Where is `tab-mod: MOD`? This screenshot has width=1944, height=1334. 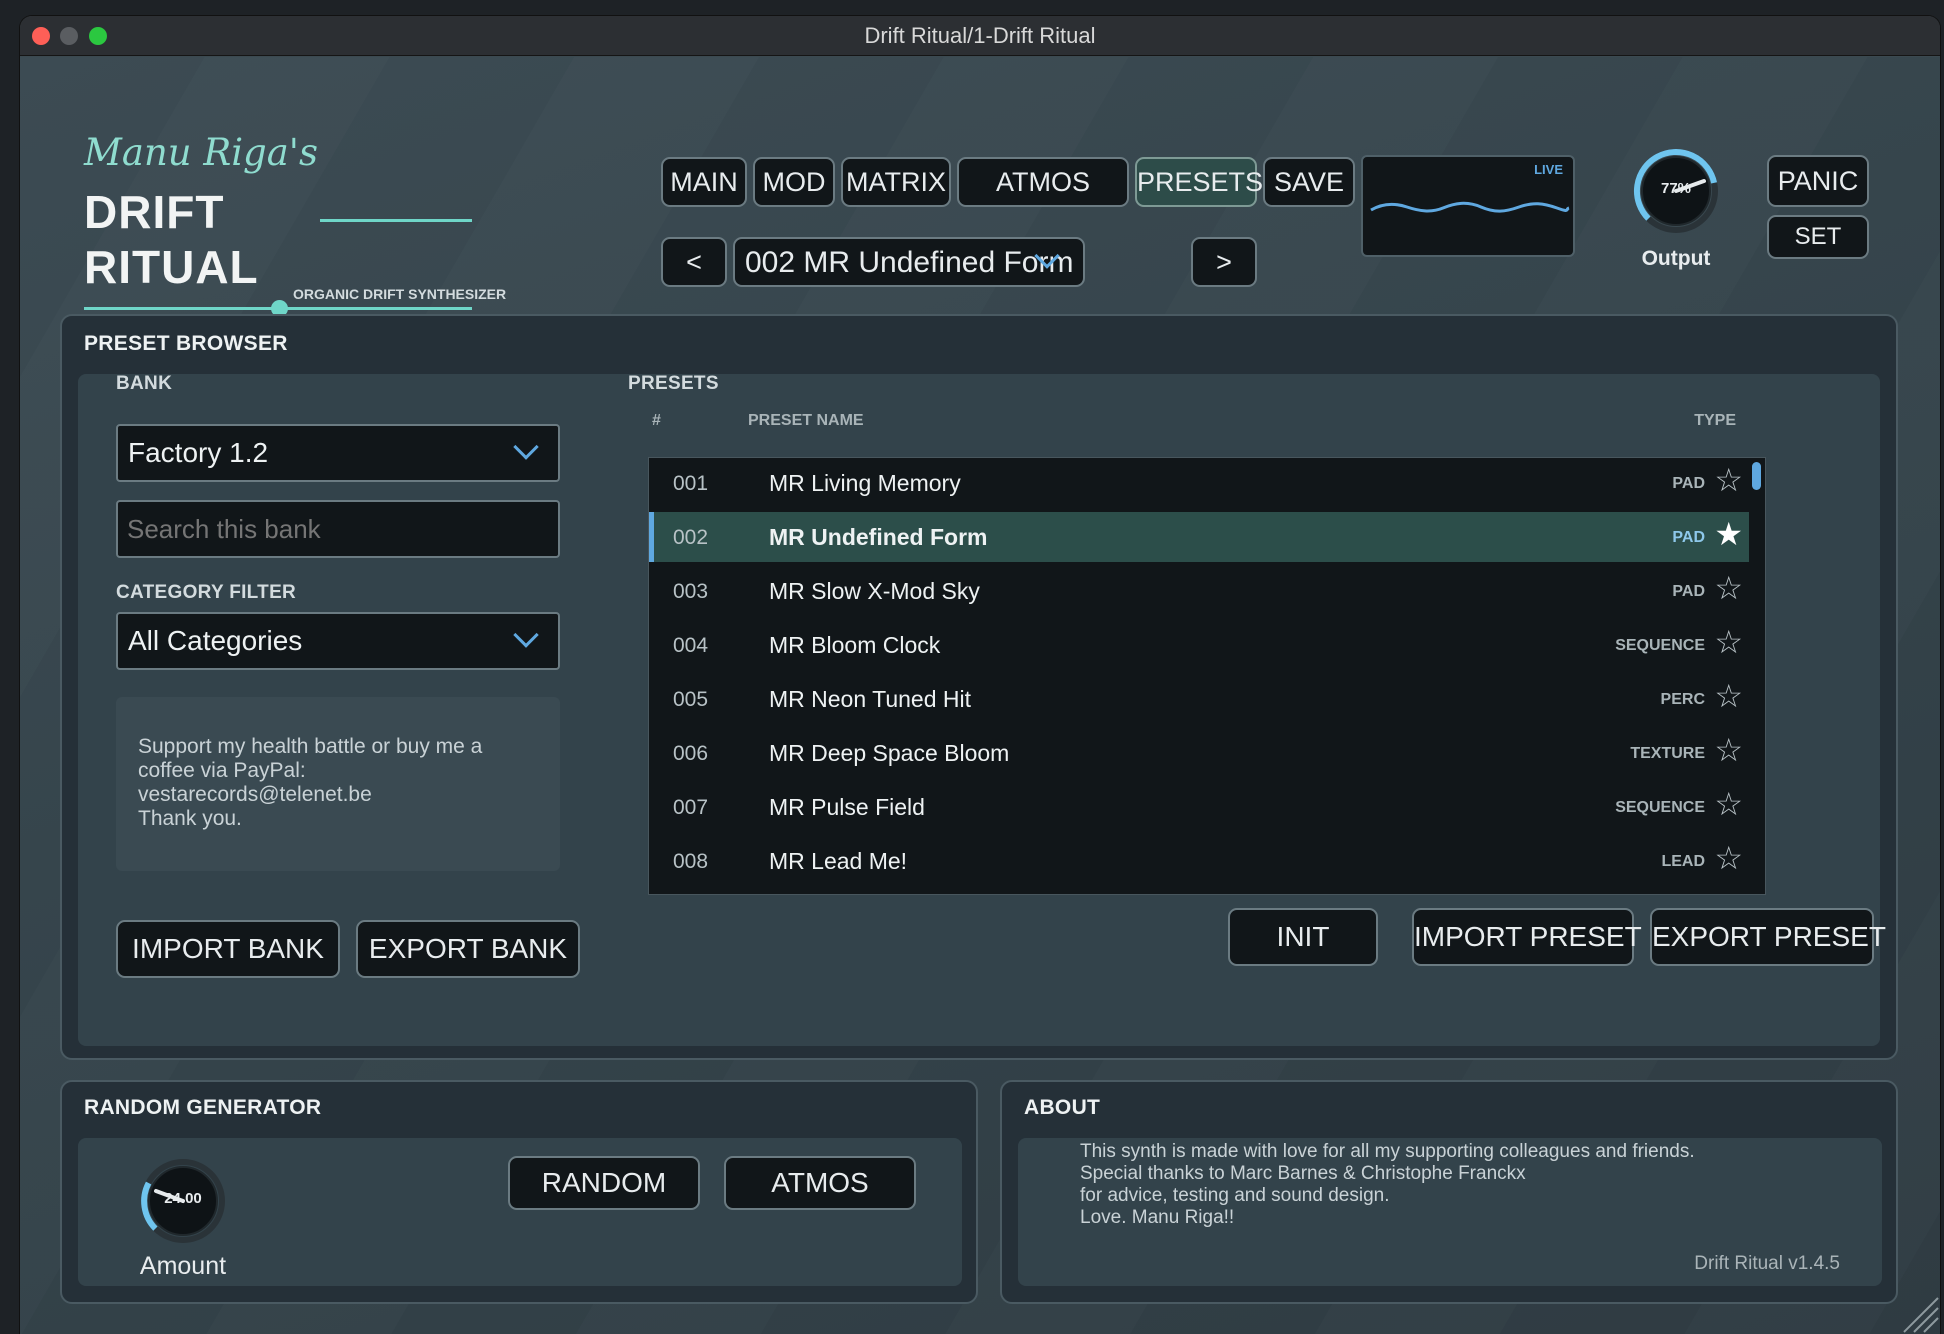 tab-mod: MOD is located at coordinates (794, 182).